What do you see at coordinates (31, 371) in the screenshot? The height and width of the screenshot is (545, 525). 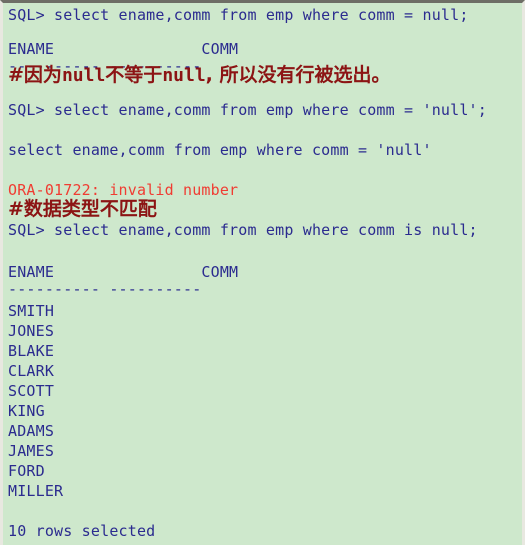 I see `result-row: CLARK` at bounding box center [31, 371].